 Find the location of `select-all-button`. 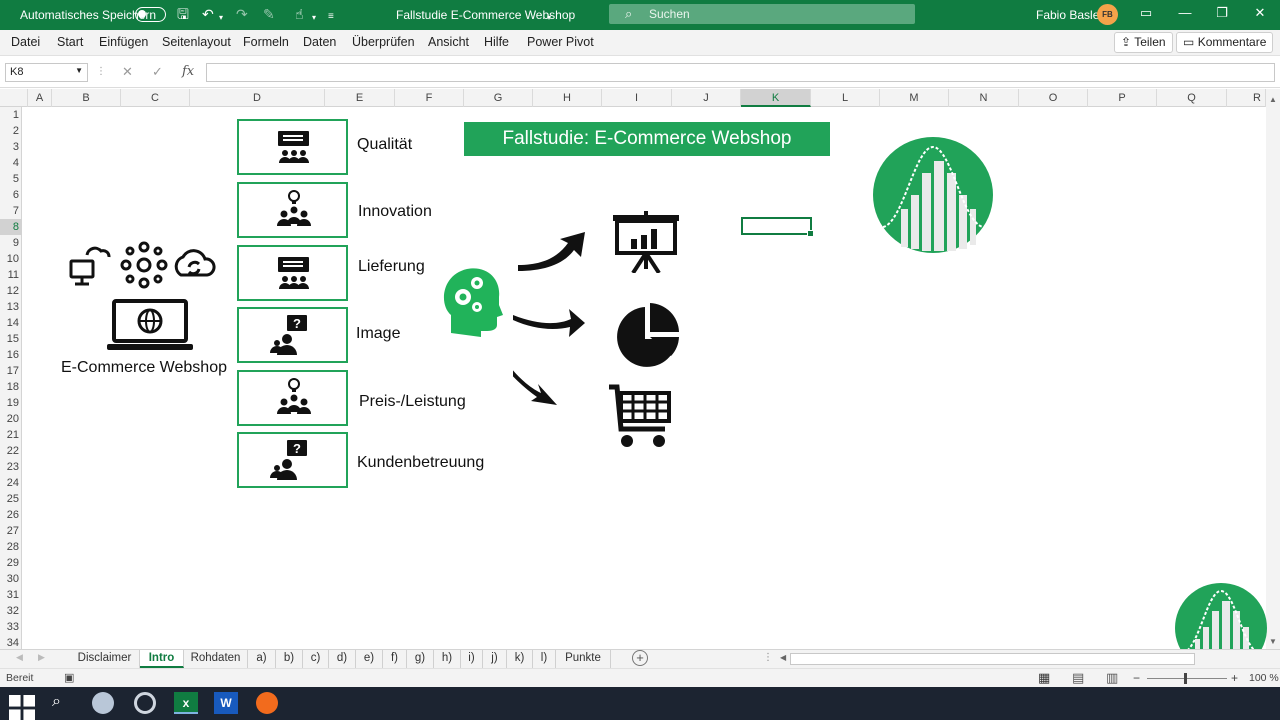

select-all-button is located at coordinates (14, 98).